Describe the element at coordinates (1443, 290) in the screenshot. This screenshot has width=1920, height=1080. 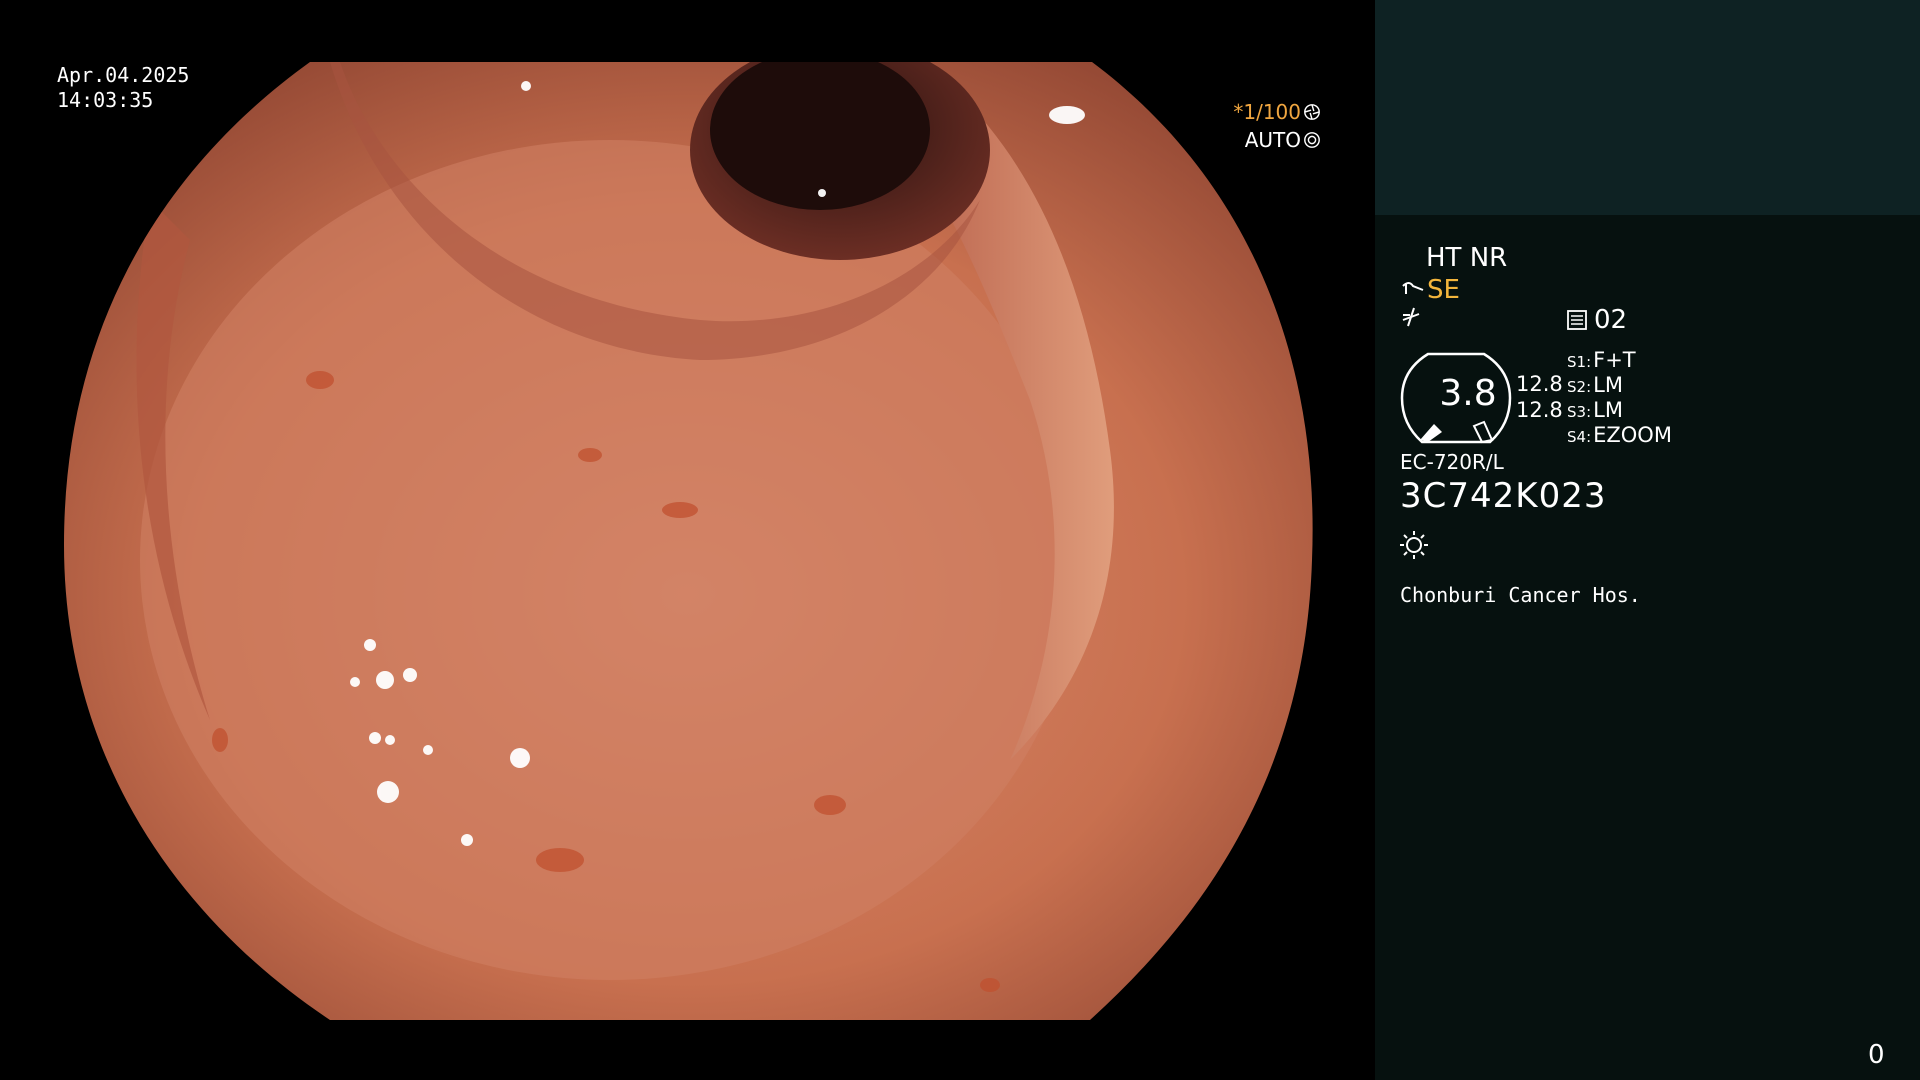
I see `se-label: SE` at that location.